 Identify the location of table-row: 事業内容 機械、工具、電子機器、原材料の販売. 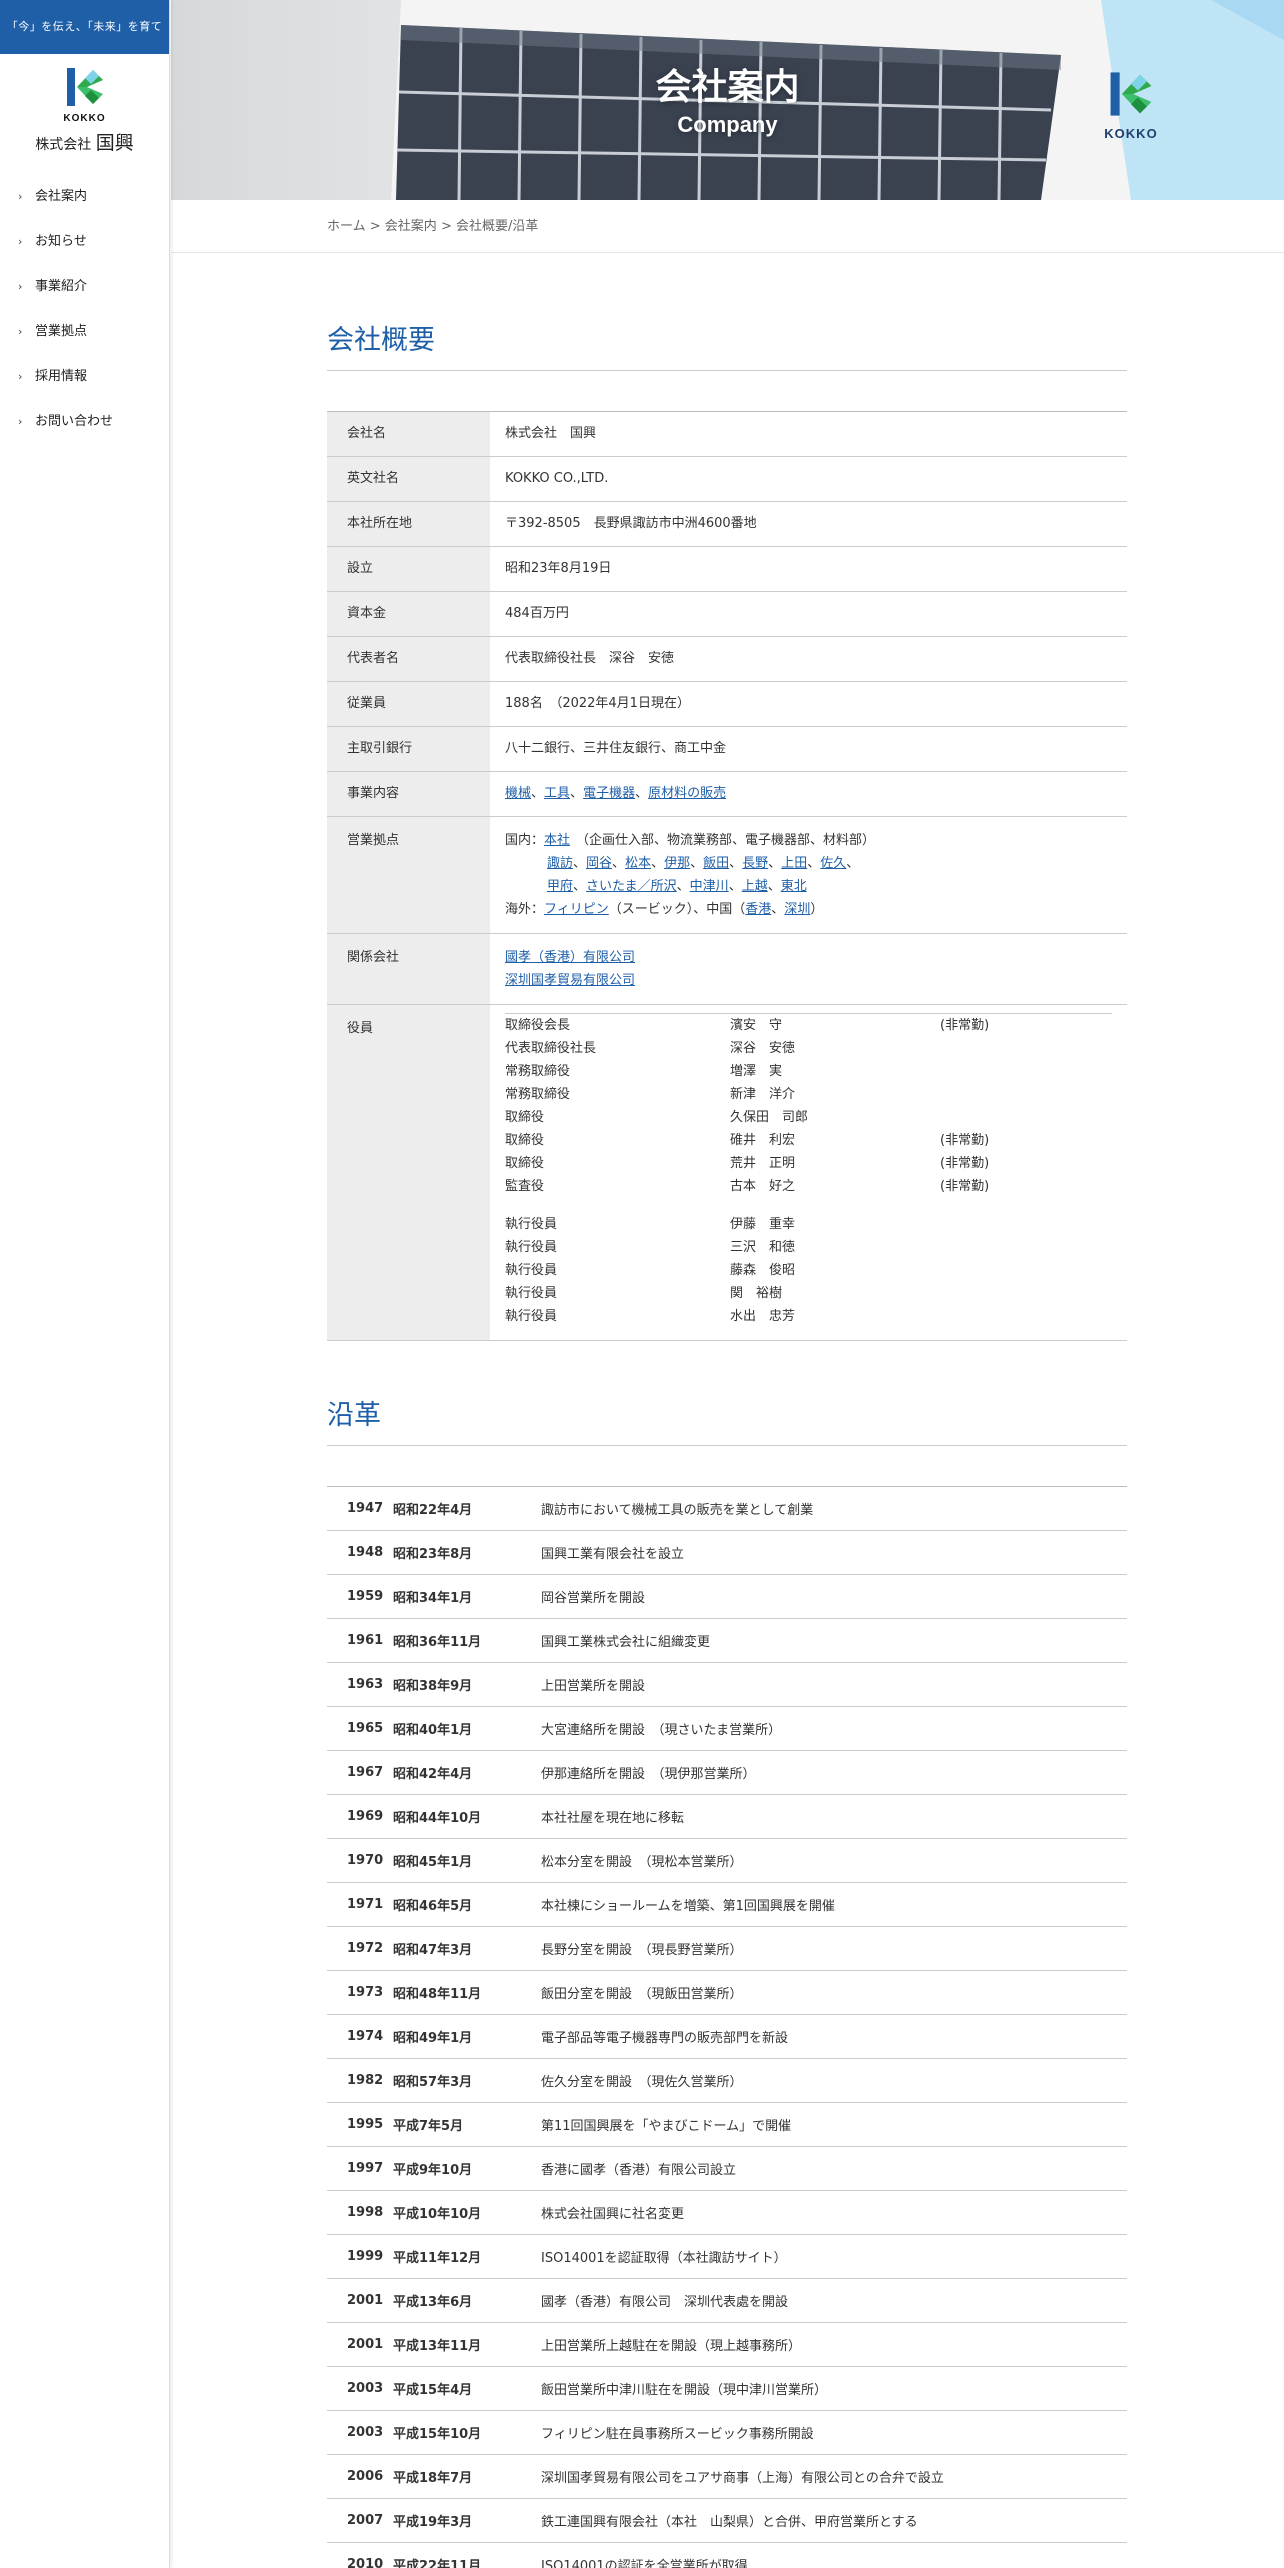
(727, 794).